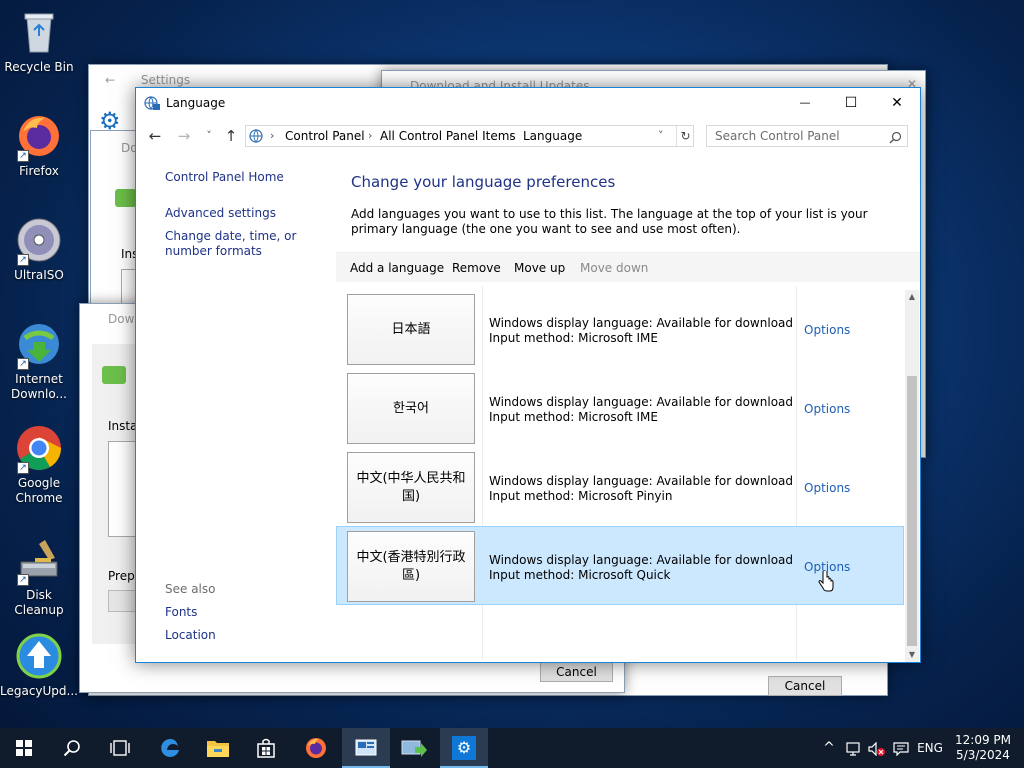  Describe the element at coordinates (39, 602) in the screenshot. I see `desktop-icon-label: Disk Cleanup` at that location.